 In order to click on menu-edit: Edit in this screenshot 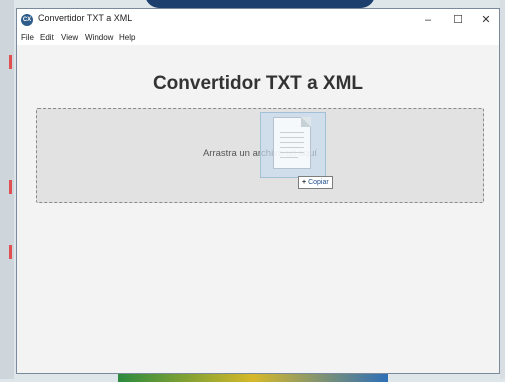, I will do `click(47, 37)`.